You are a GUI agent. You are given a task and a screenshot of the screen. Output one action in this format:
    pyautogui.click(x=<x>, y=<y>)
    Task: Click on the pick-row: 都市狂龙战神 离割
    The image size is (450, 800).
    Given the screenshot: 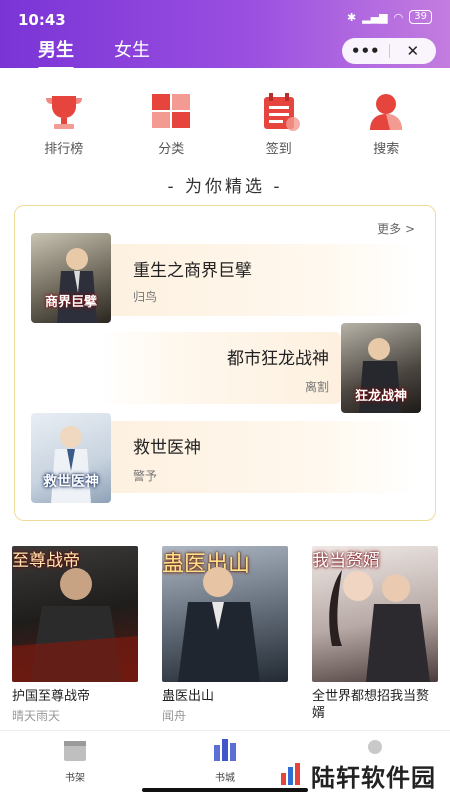 What is the action you would take?
    pyautogui.click(x=221, y=368)
    